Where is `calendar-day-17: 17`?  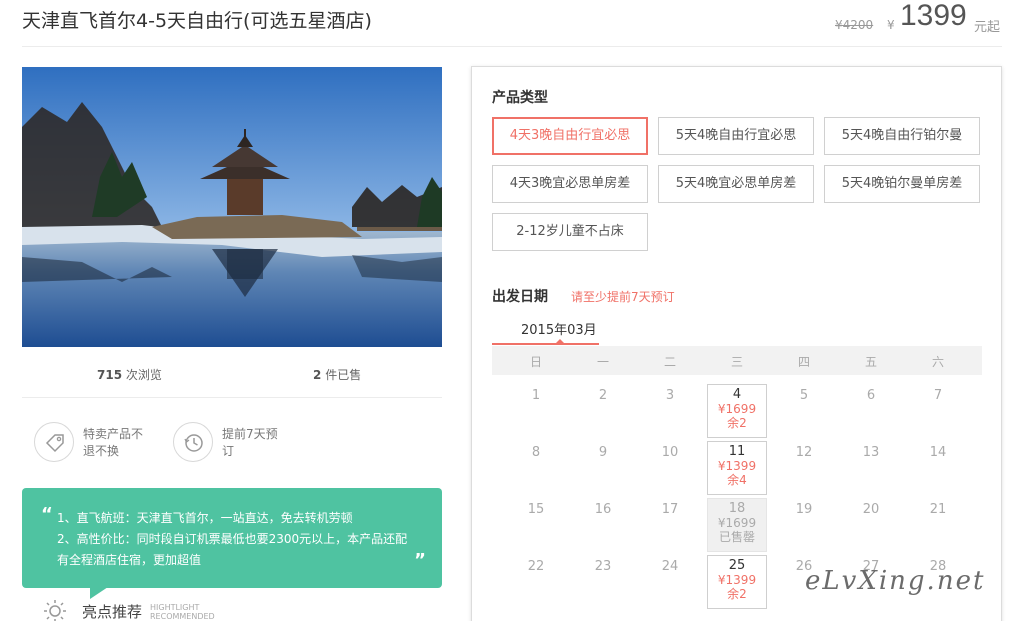 calendar-day-17: 17 is located at coordinates (670, 509).